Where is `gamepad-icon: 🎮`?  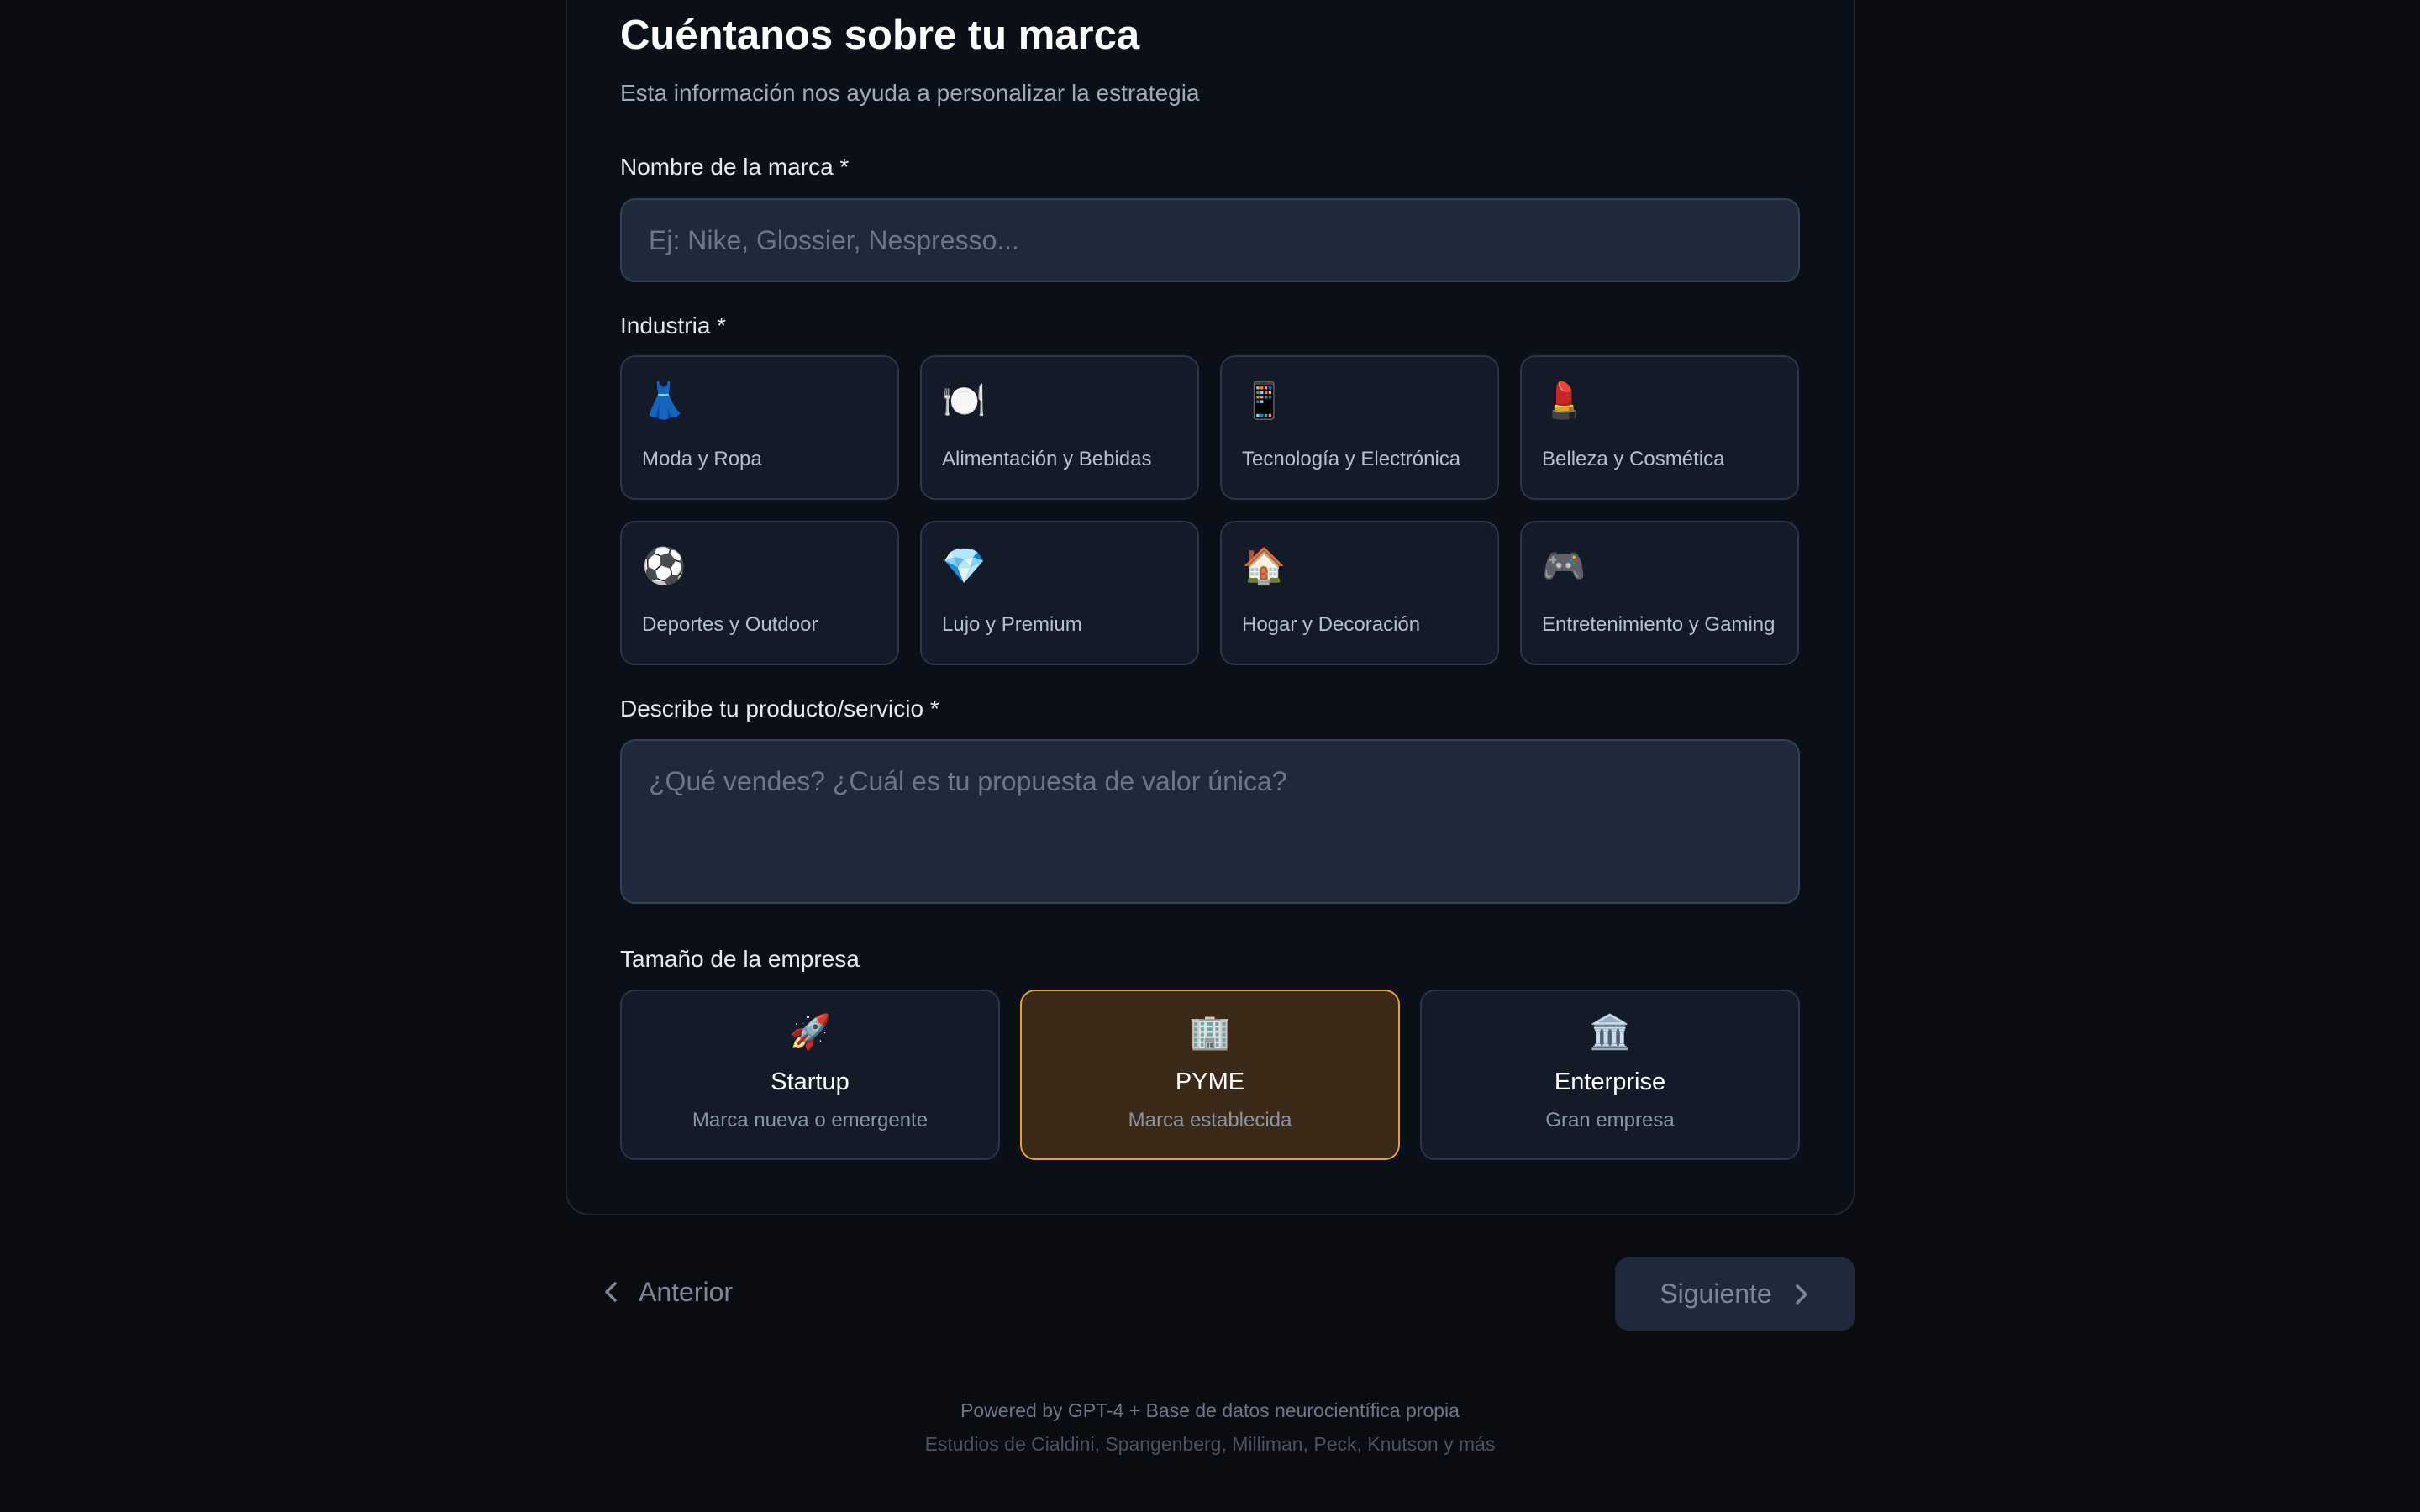 gamepad-icon: 🎮 is located at coordinates (1564, 565).